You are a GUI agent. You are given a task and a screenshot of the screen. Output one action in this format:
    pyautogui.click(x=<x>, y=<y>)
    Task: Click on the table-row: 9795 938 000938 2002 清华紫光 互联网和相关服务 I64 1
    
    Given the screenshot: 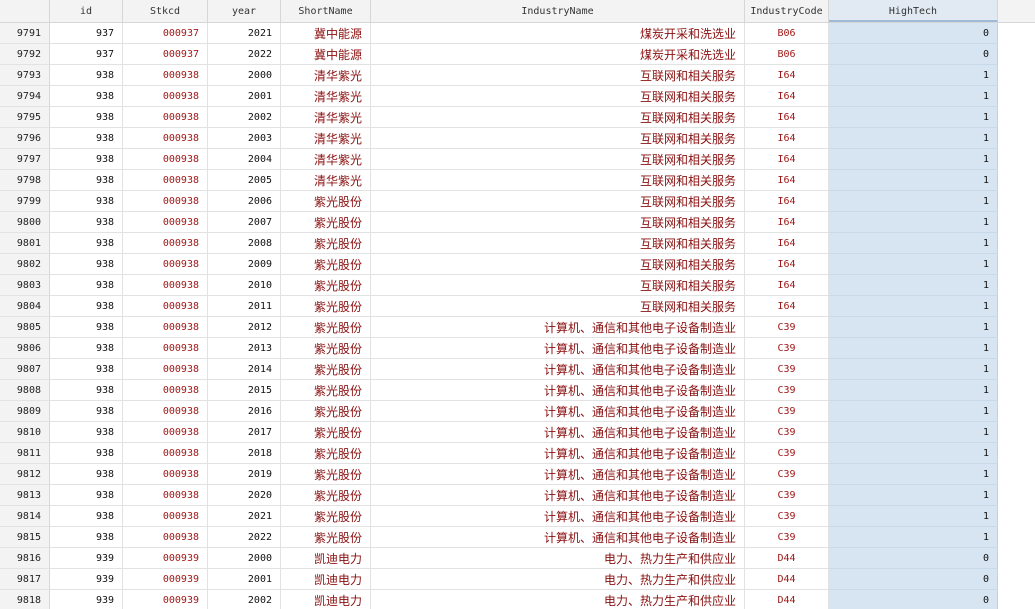 What is the action you would take?
    pyautogui.click(x=517, y=117)
    